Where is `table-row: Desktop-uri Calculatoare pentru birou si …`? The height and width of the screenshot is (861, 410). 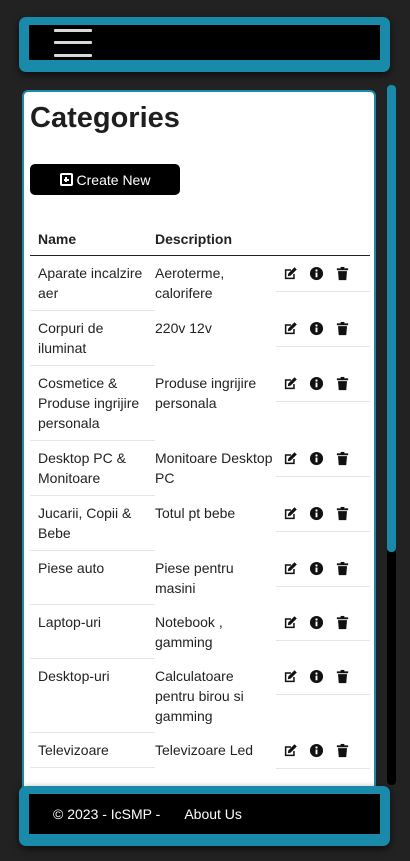 table-row: Desktop-uri Calculatoare pentru birou si … is located at coordinates (200, 696).